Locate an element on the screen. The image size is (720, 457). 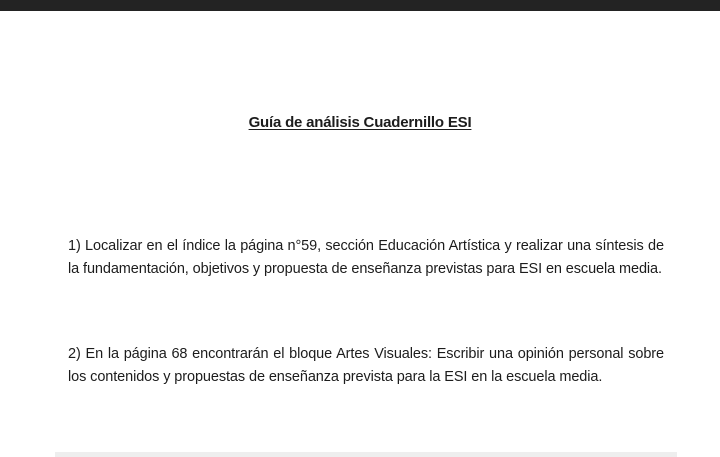
document-title: Guía de análisis Cuadernillo ESI is located at coordinates (360, 122).